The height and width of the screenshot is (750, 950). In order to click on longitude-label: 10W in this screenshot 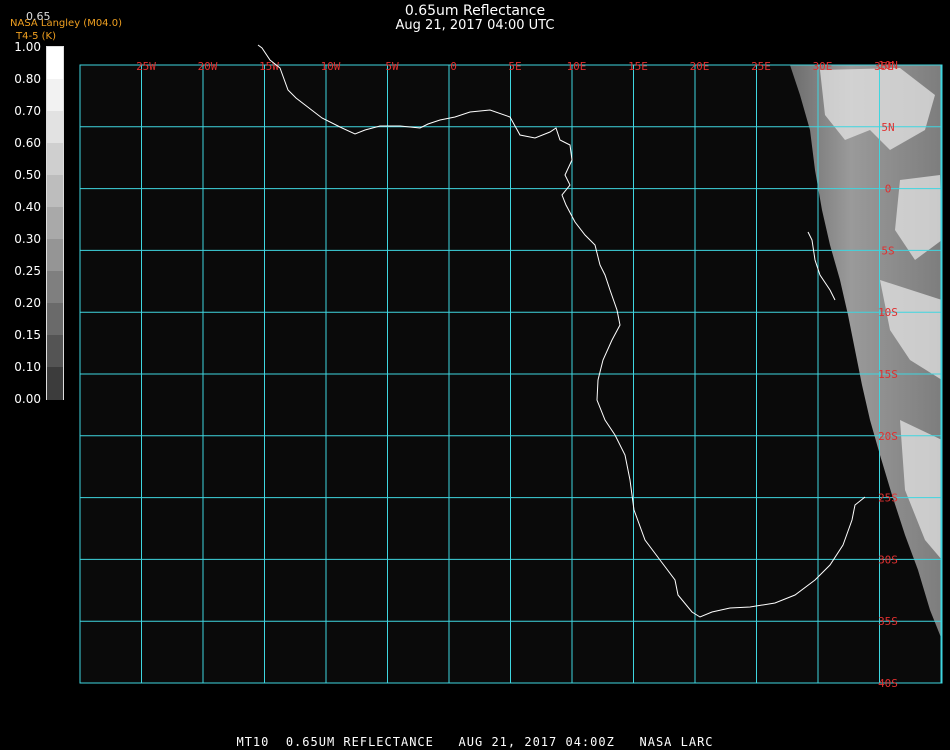, I will do `click(331, 66)`.